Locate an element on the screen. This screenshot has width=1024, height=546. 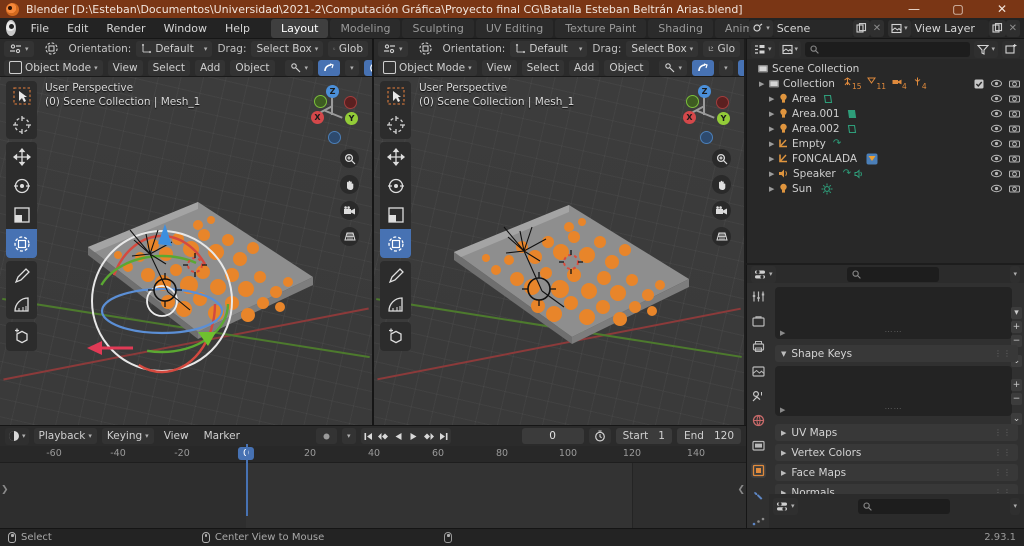
play-reverse-button is located at coordinates (398, 436).